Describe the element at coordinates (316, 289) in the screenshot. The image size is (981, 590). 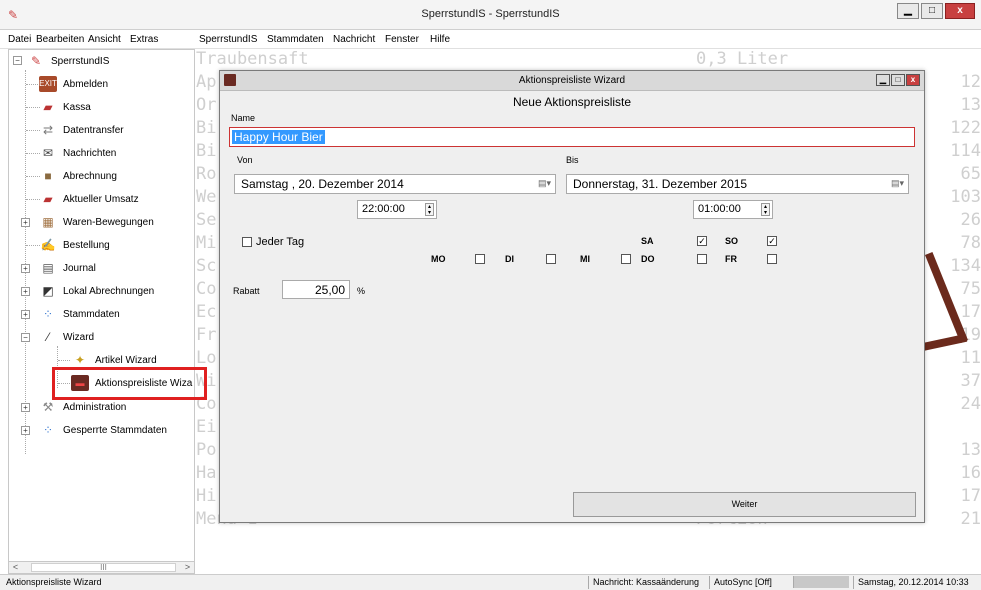
I see `rabatt-input: 25,00` at that location.